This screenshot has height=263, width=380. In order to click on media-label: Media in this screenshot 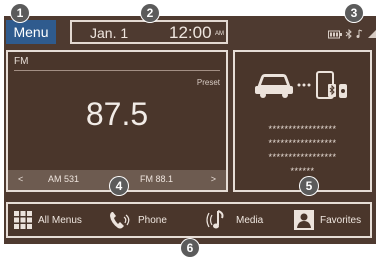, I will do `click(250, 220)`.